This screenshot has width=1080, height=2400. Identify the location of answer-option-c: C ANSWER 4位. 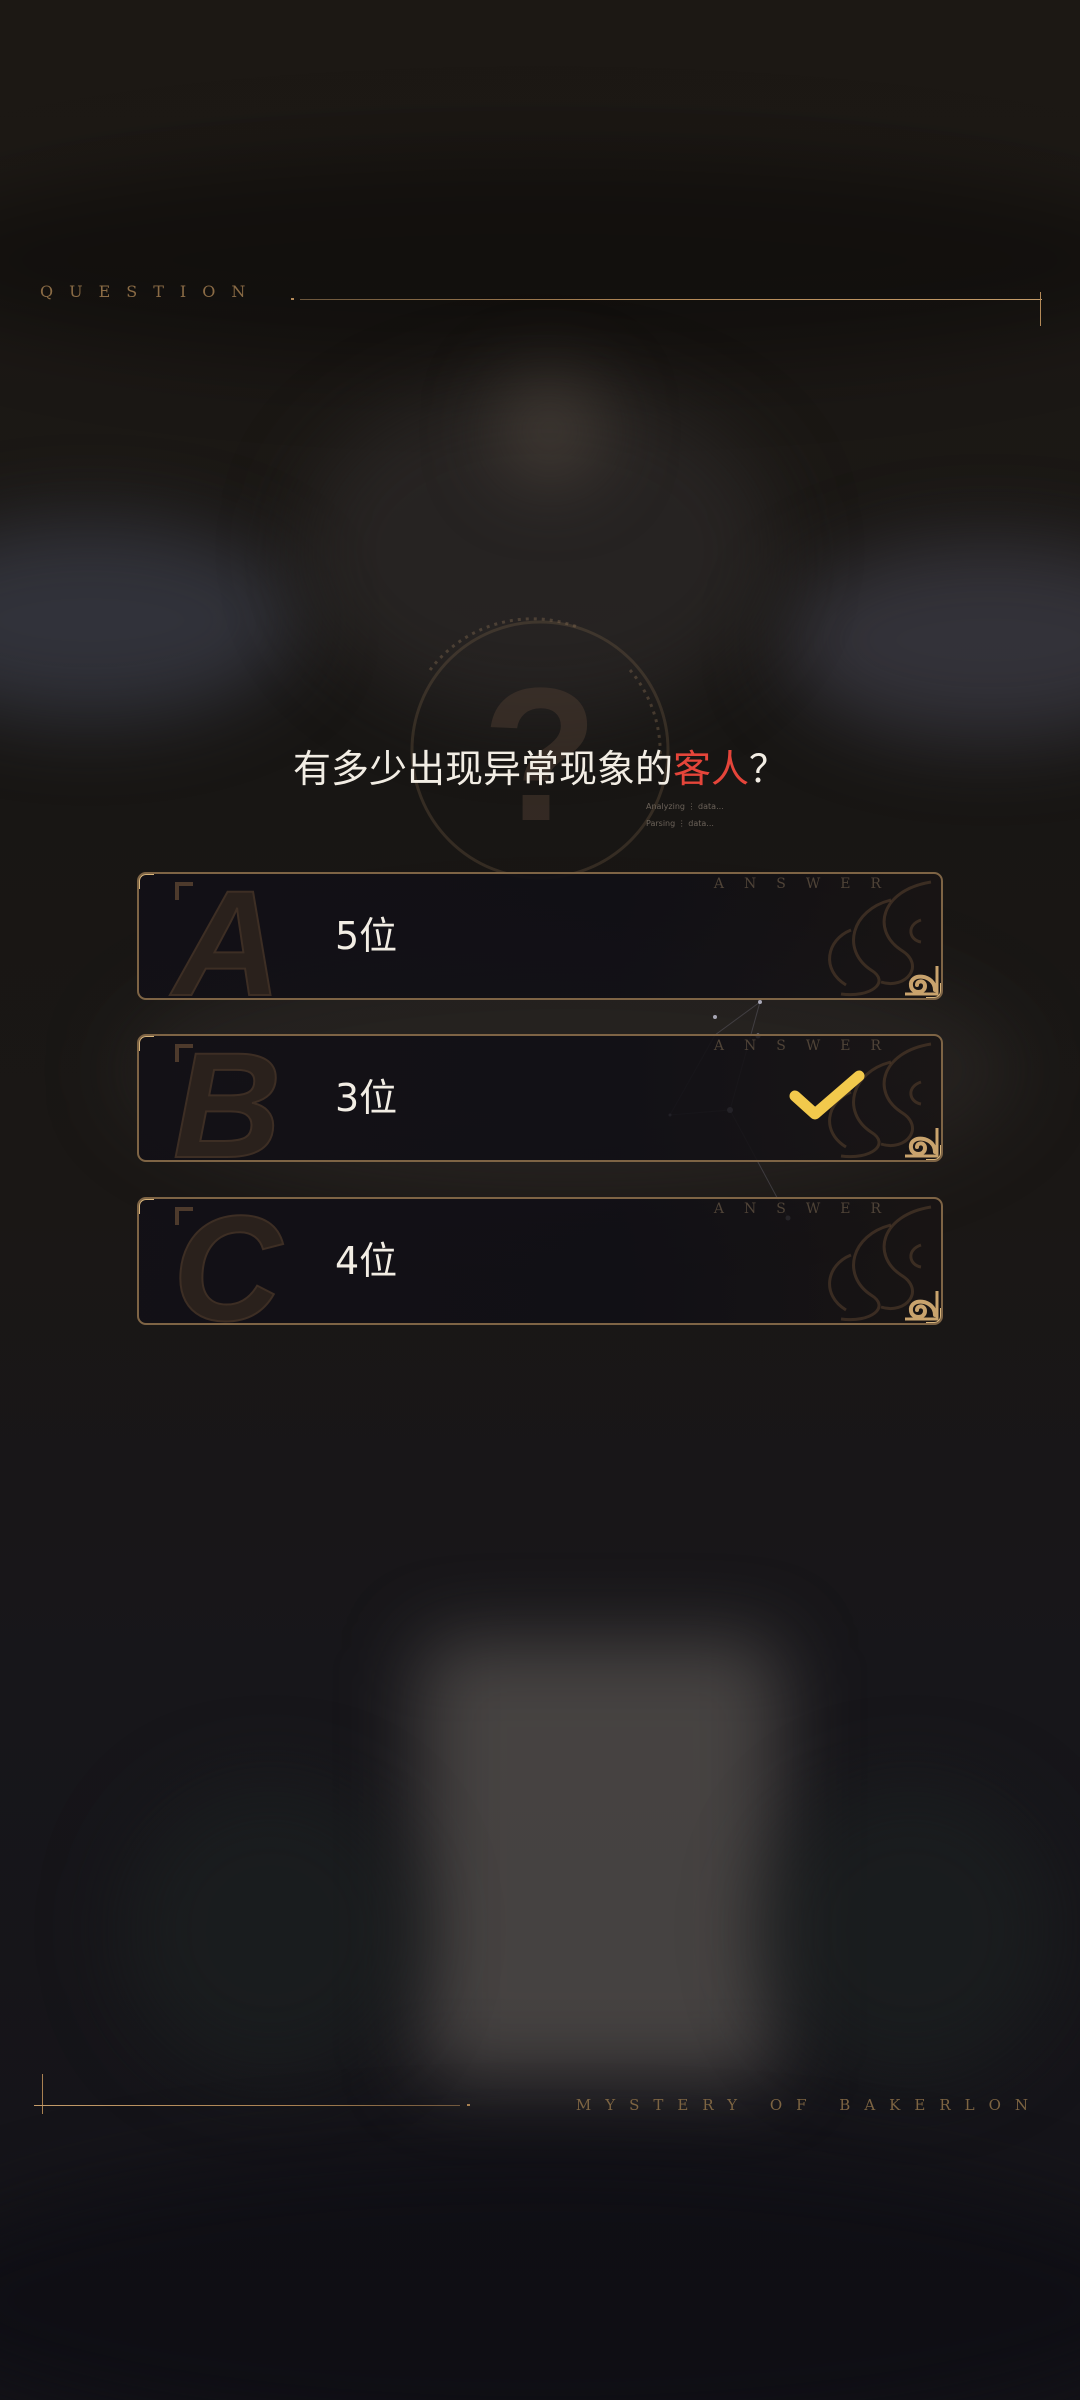
(540, 1261).